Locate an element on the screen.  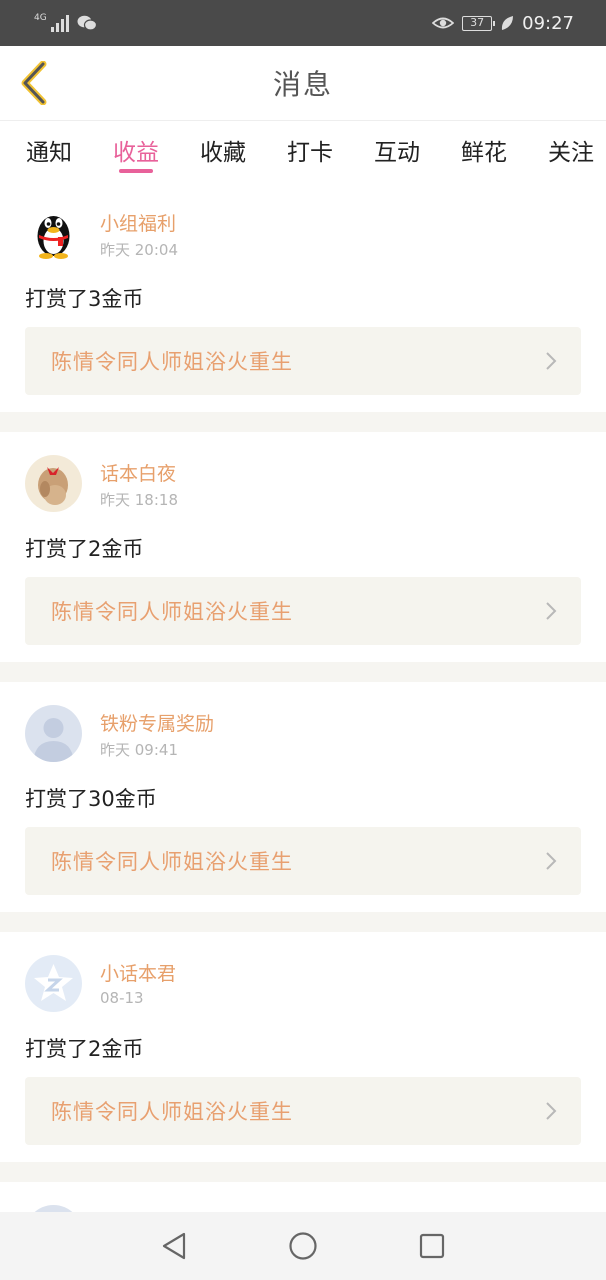
signal-icon: 4G is located at coordinates (51, 23).